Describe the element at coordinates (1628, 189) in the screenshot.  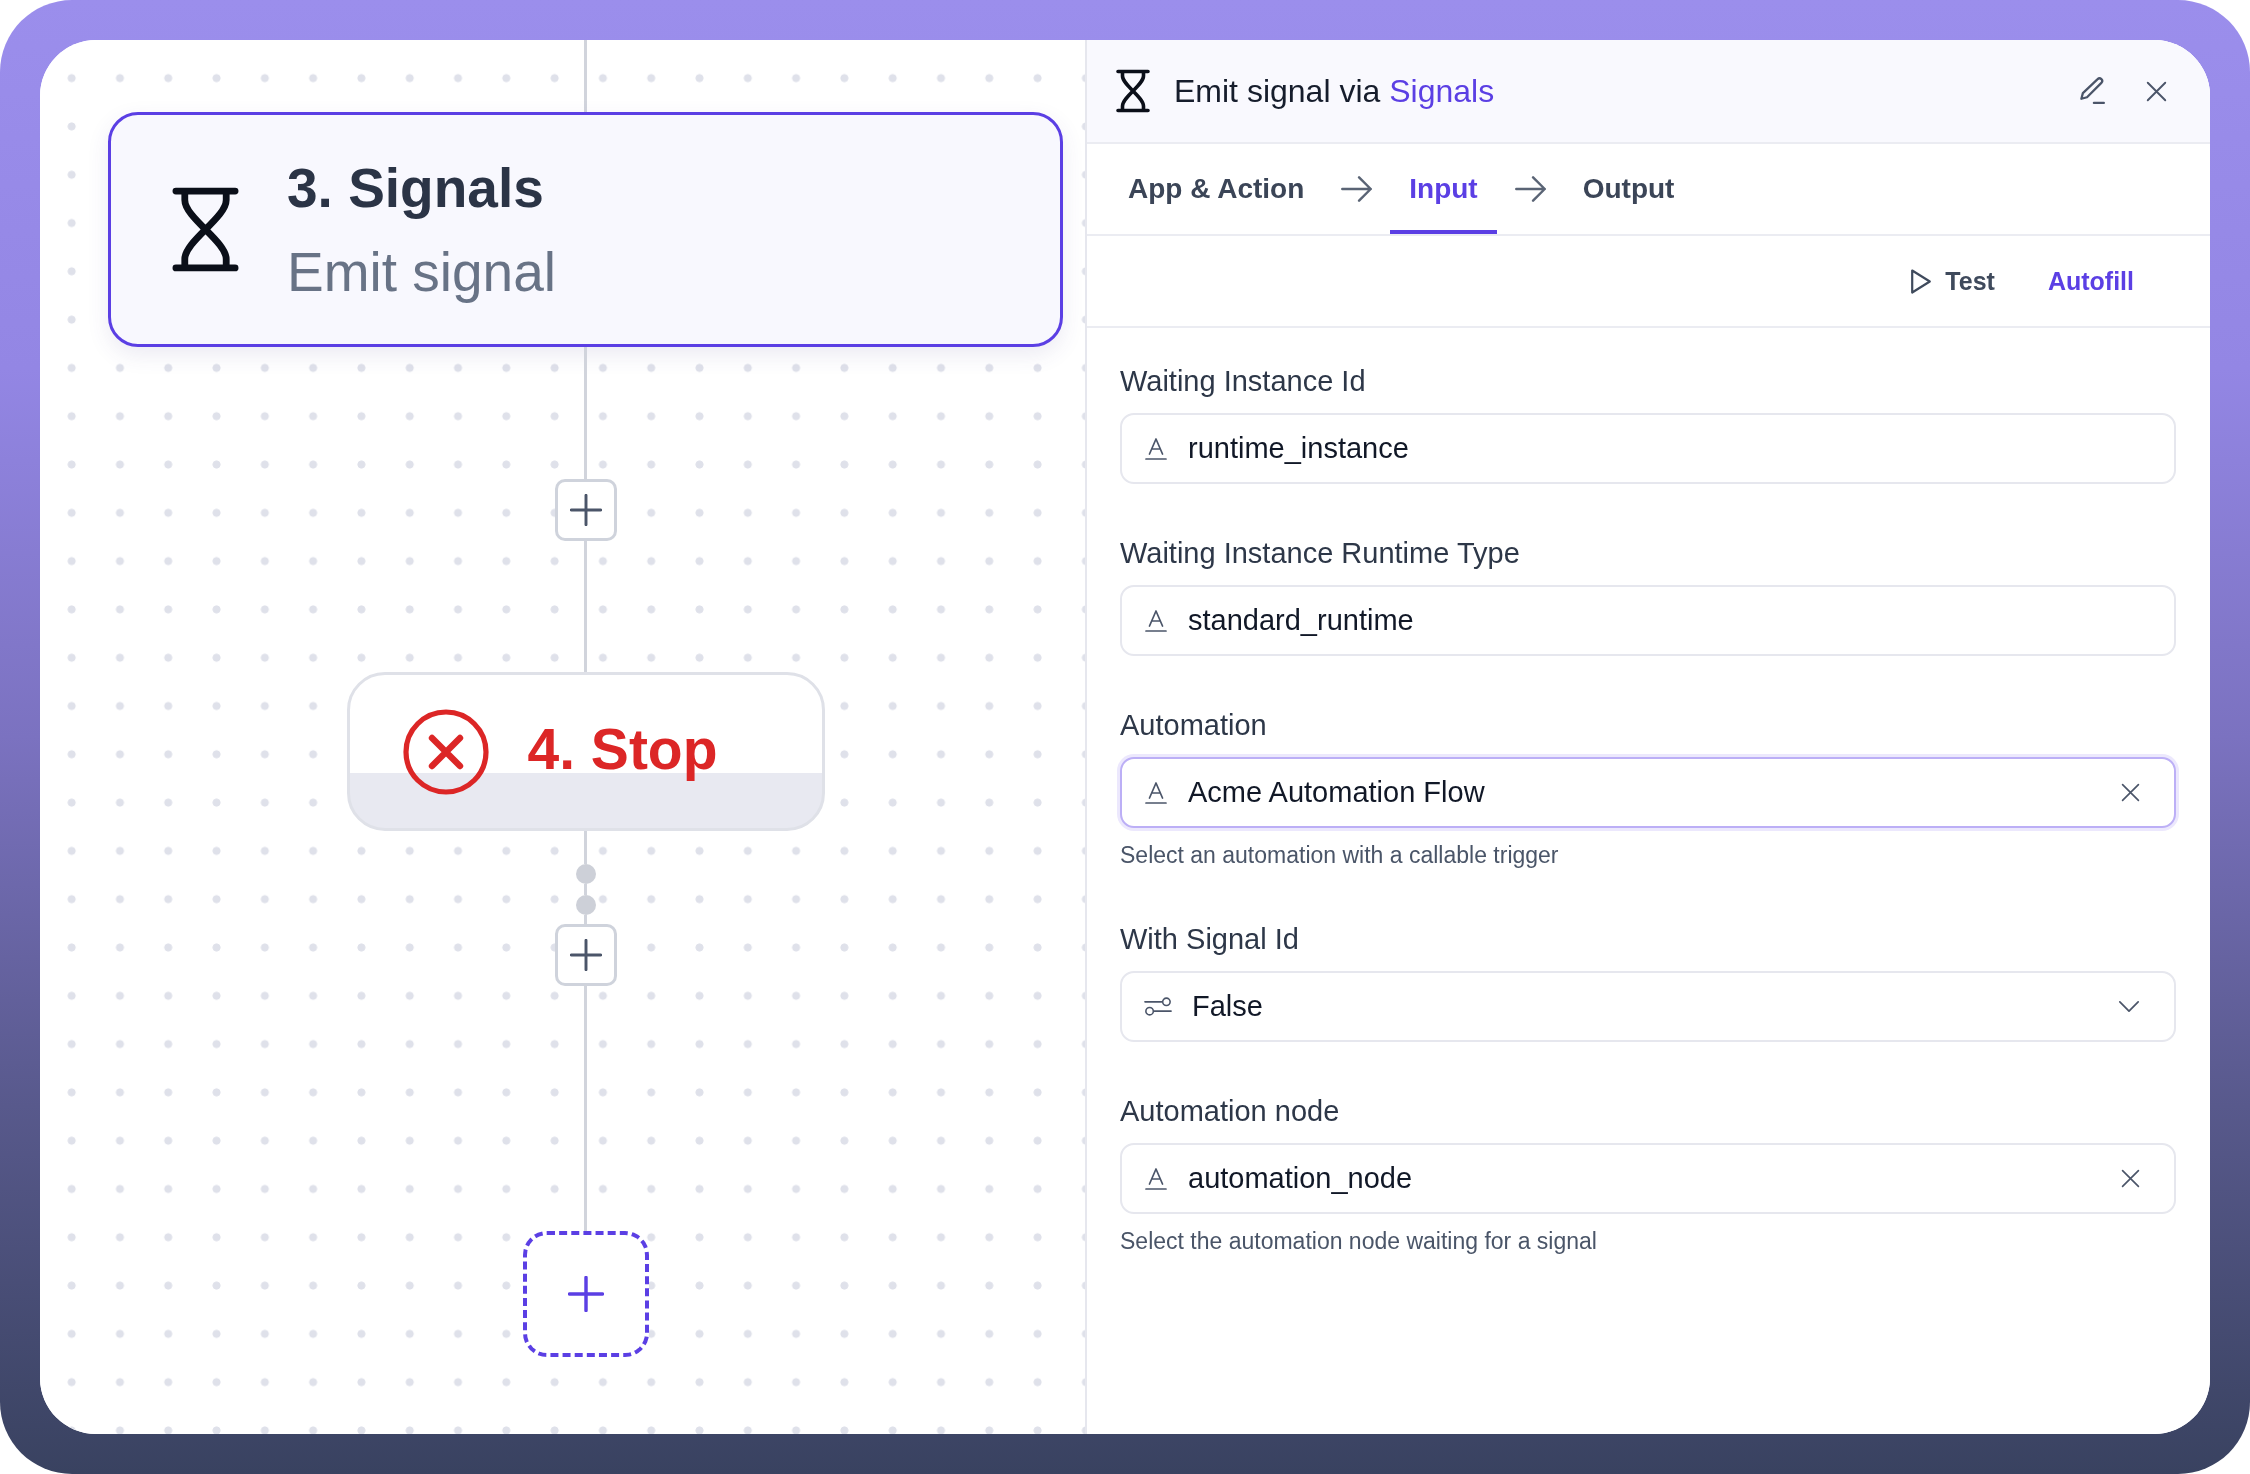
I see `tab: Output` at that location.